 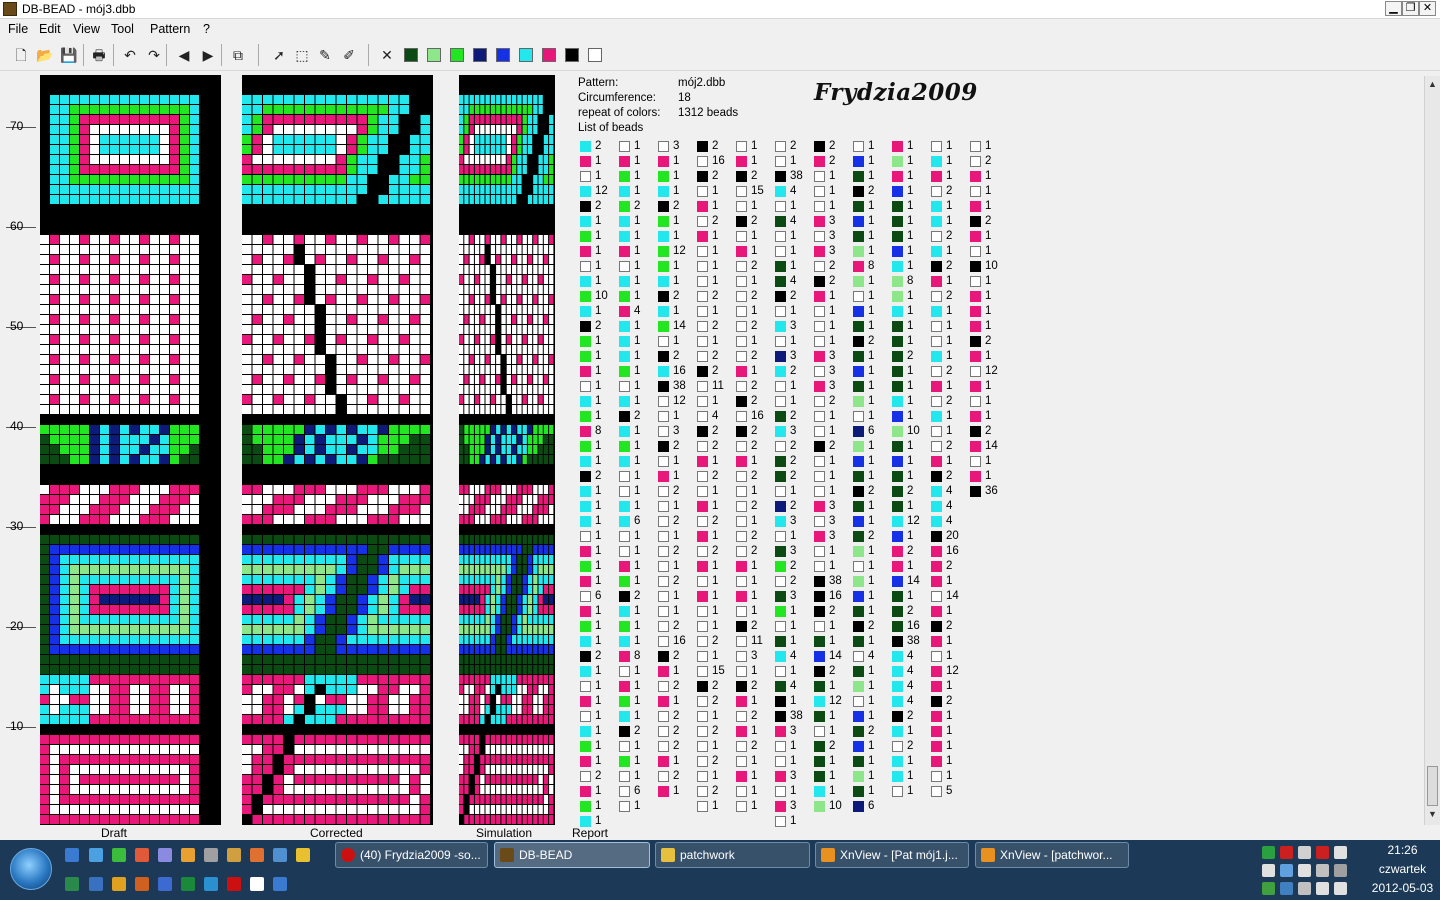 I want to click on minimize-button: ▁, so click(x=1393, y=8).